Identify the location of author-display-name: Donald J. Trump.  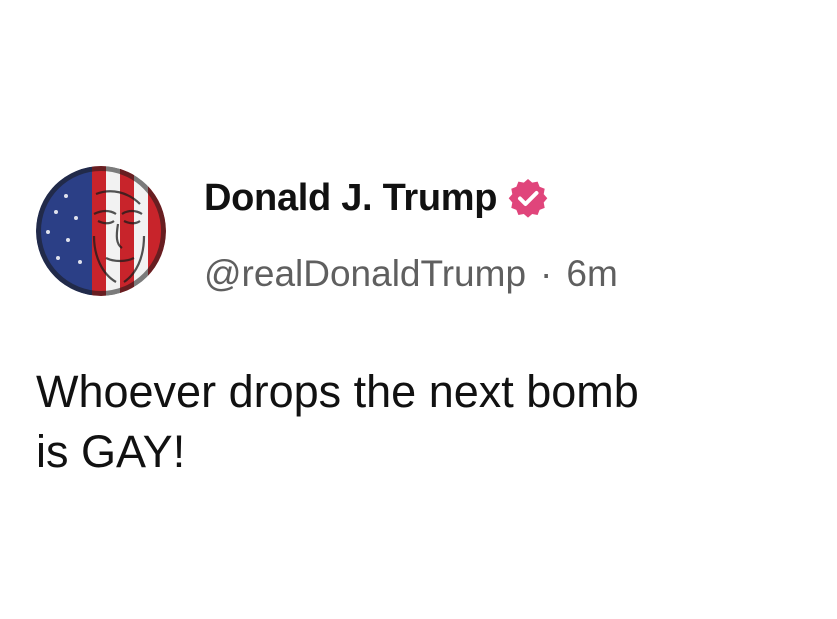
(351, 198).